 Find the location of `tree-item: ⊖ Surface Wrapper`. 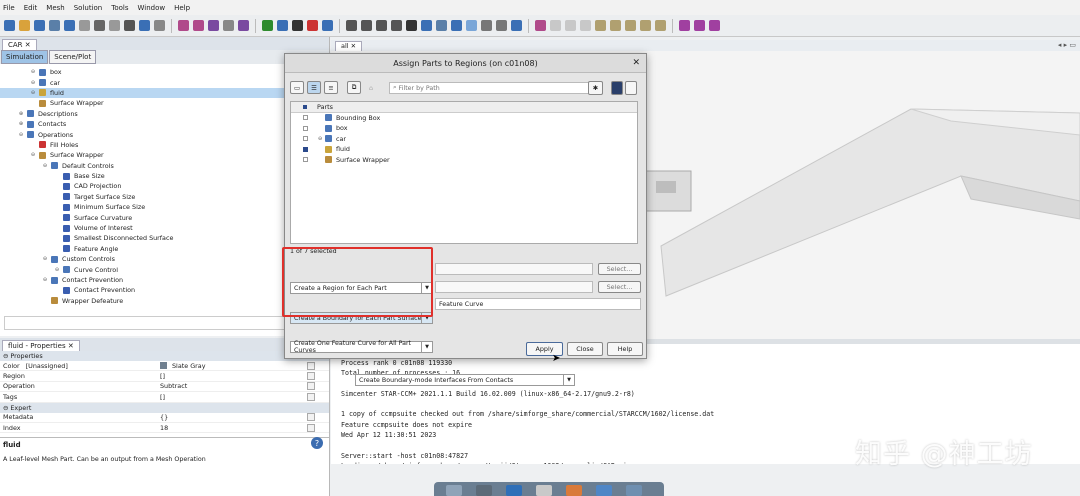

tree-item: ⊖ Surface Wrapper is located at coordinates (164, 155).